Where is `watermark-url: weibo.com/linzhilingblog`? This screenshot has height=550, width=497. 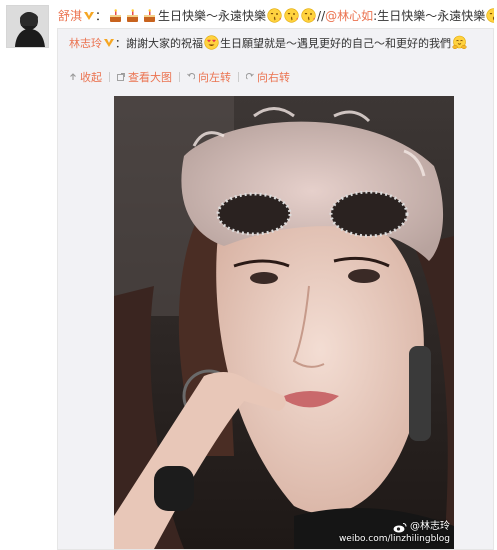
watermark-url: weibo.com/linzhilingblog is located at coordinates (394, 539).